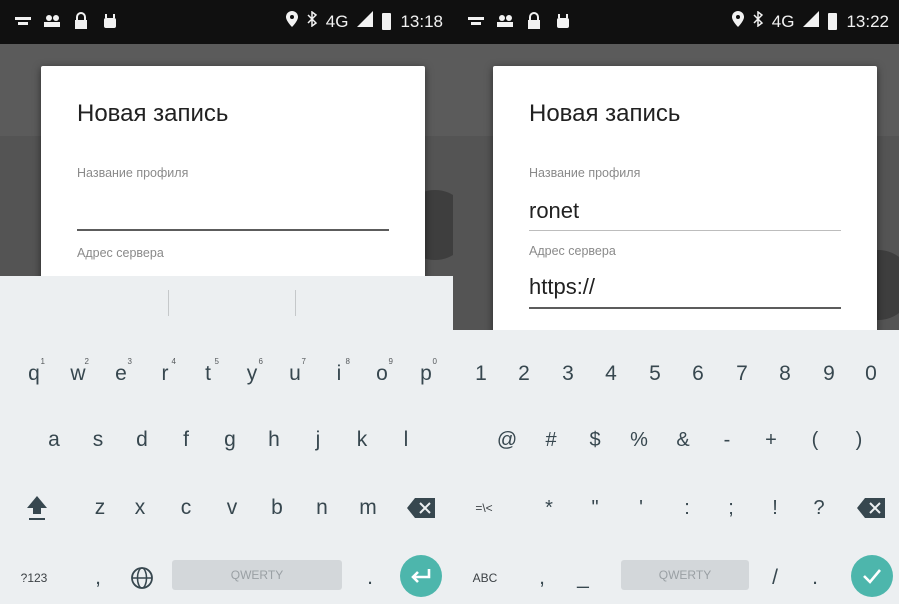 Image resolution: width=899 pixels, height=604 pixels. I want to click on key-dollar: $, so click(595, 440).